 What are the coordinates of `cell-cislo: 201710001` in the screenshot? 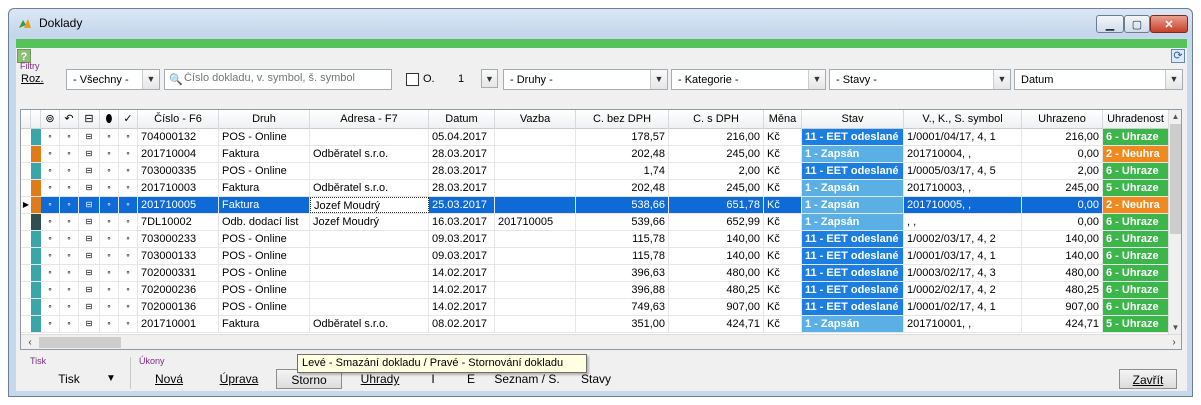 It's located at (178, 324).